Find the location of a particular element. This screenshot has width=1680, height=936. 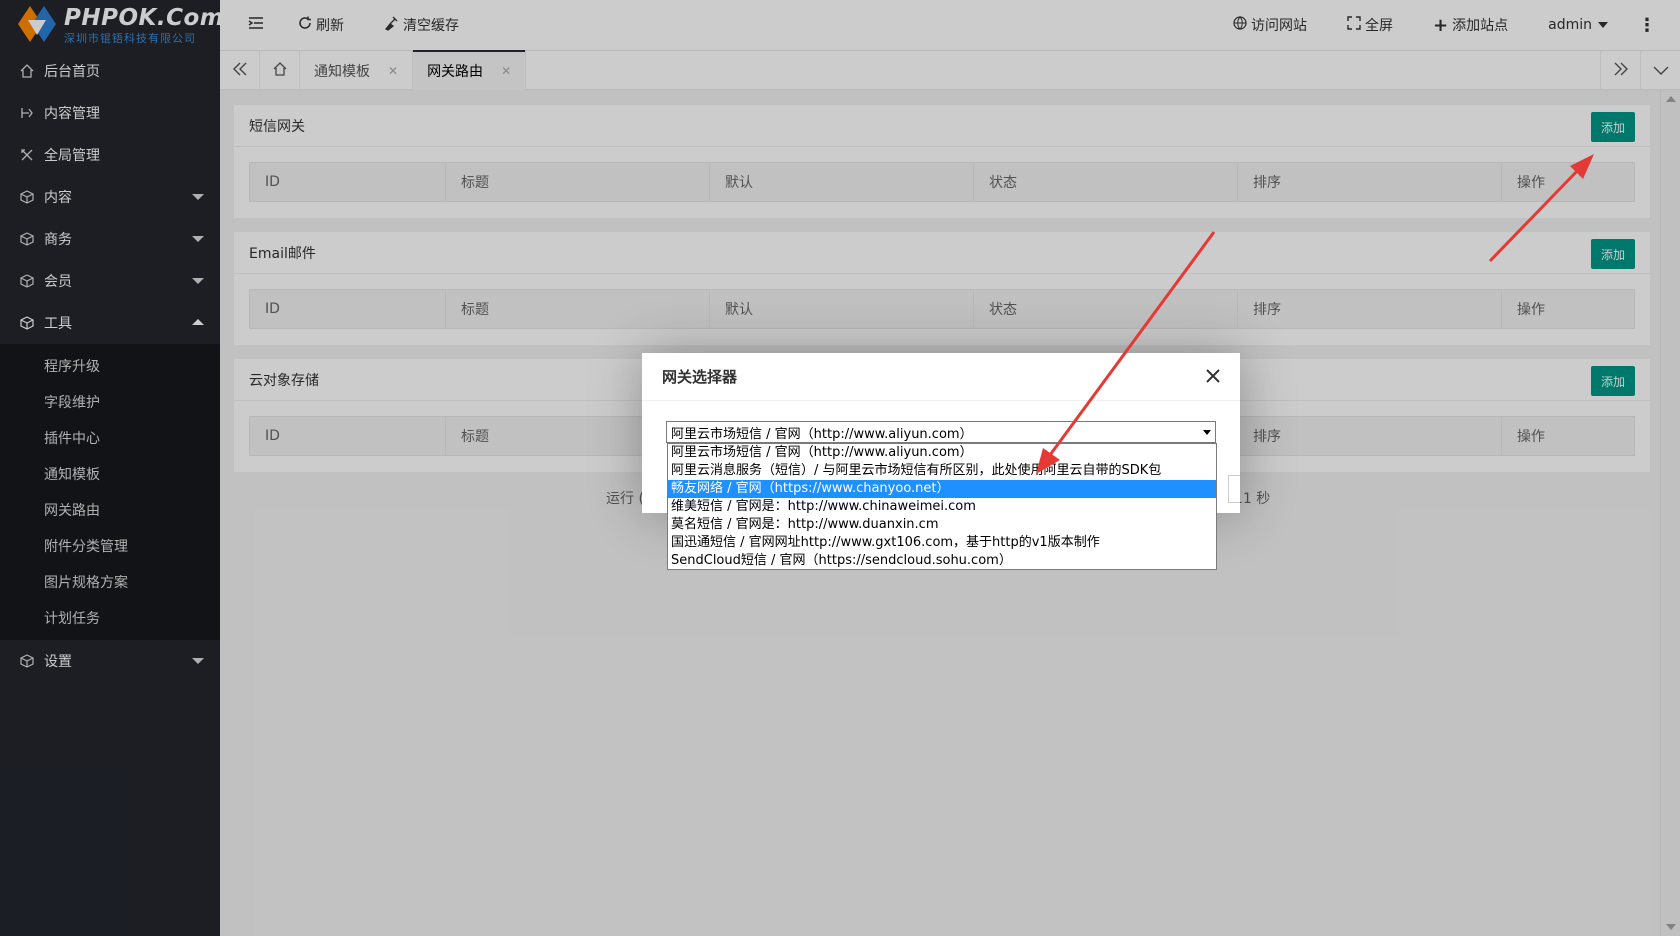

dropdown-arrow-icon is located at coordinates (1207, 432).